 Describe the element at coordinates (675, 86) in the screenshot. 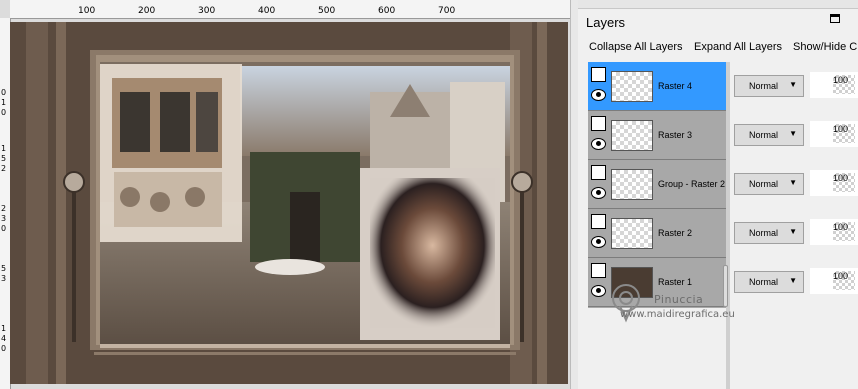

I see `layer-name: Raster 4` at that location.